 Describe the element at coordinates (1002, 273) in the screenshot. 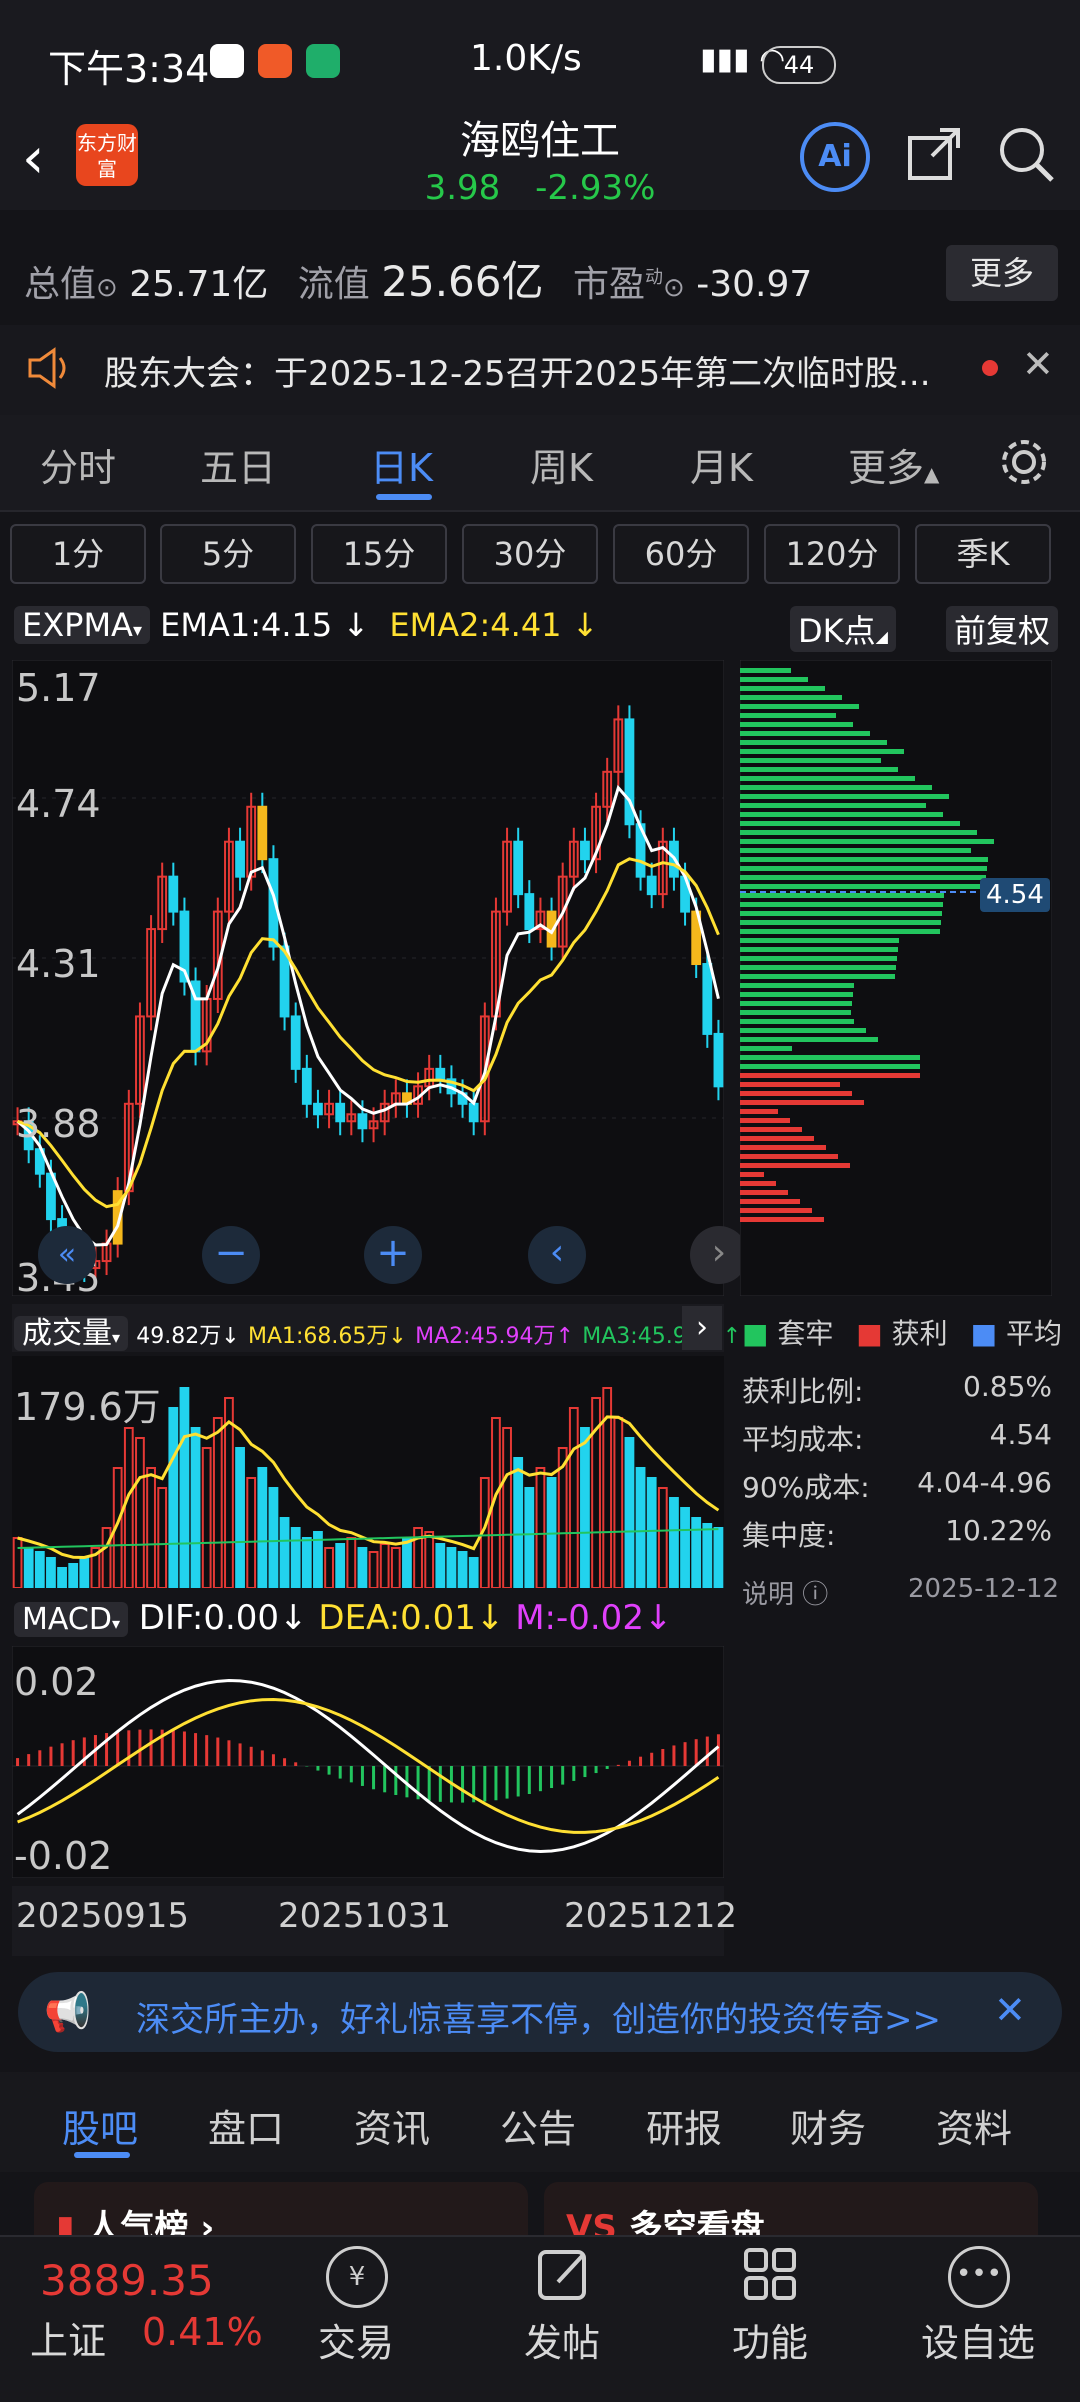

I see `more-button: 更多` at that location.